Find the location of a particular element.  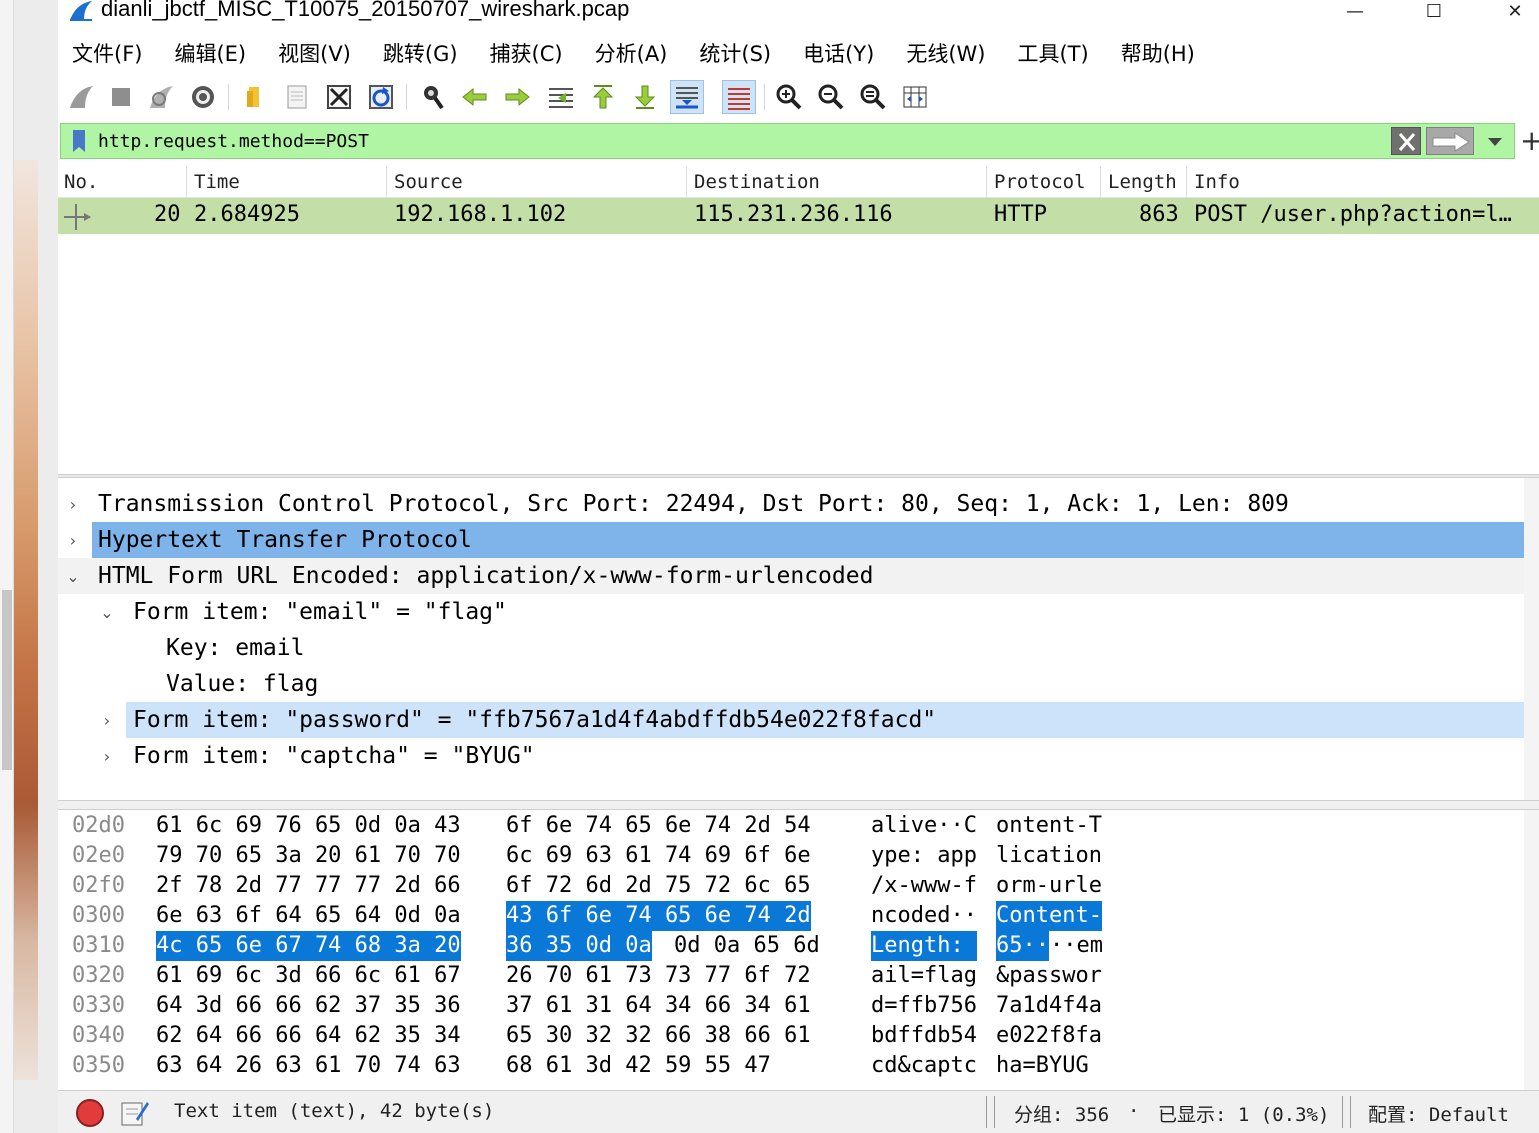

menu-analyze: 分析(A) is located at coordinates (631, 53).